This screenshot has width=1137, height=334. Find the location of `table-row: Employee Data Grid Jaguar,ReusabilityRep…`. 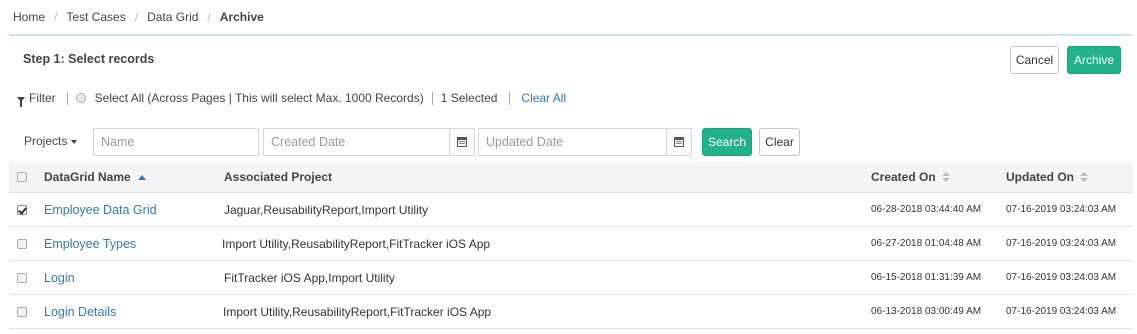

table-row: Employee Data Grid Jaguar,ReusabilityRep… is located at coordinates (571, 210).